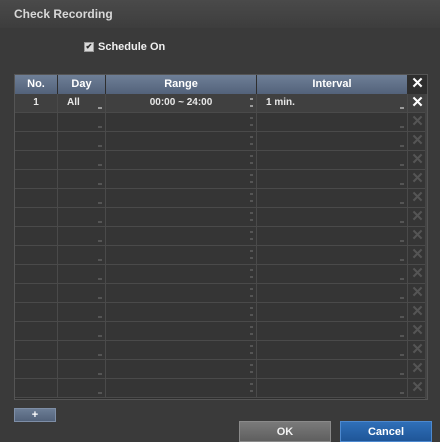  Describe the element at coordinates (124, 47) in the screenshot. I see `schedule-on-toggle: ✔ Schedule On` at that location.